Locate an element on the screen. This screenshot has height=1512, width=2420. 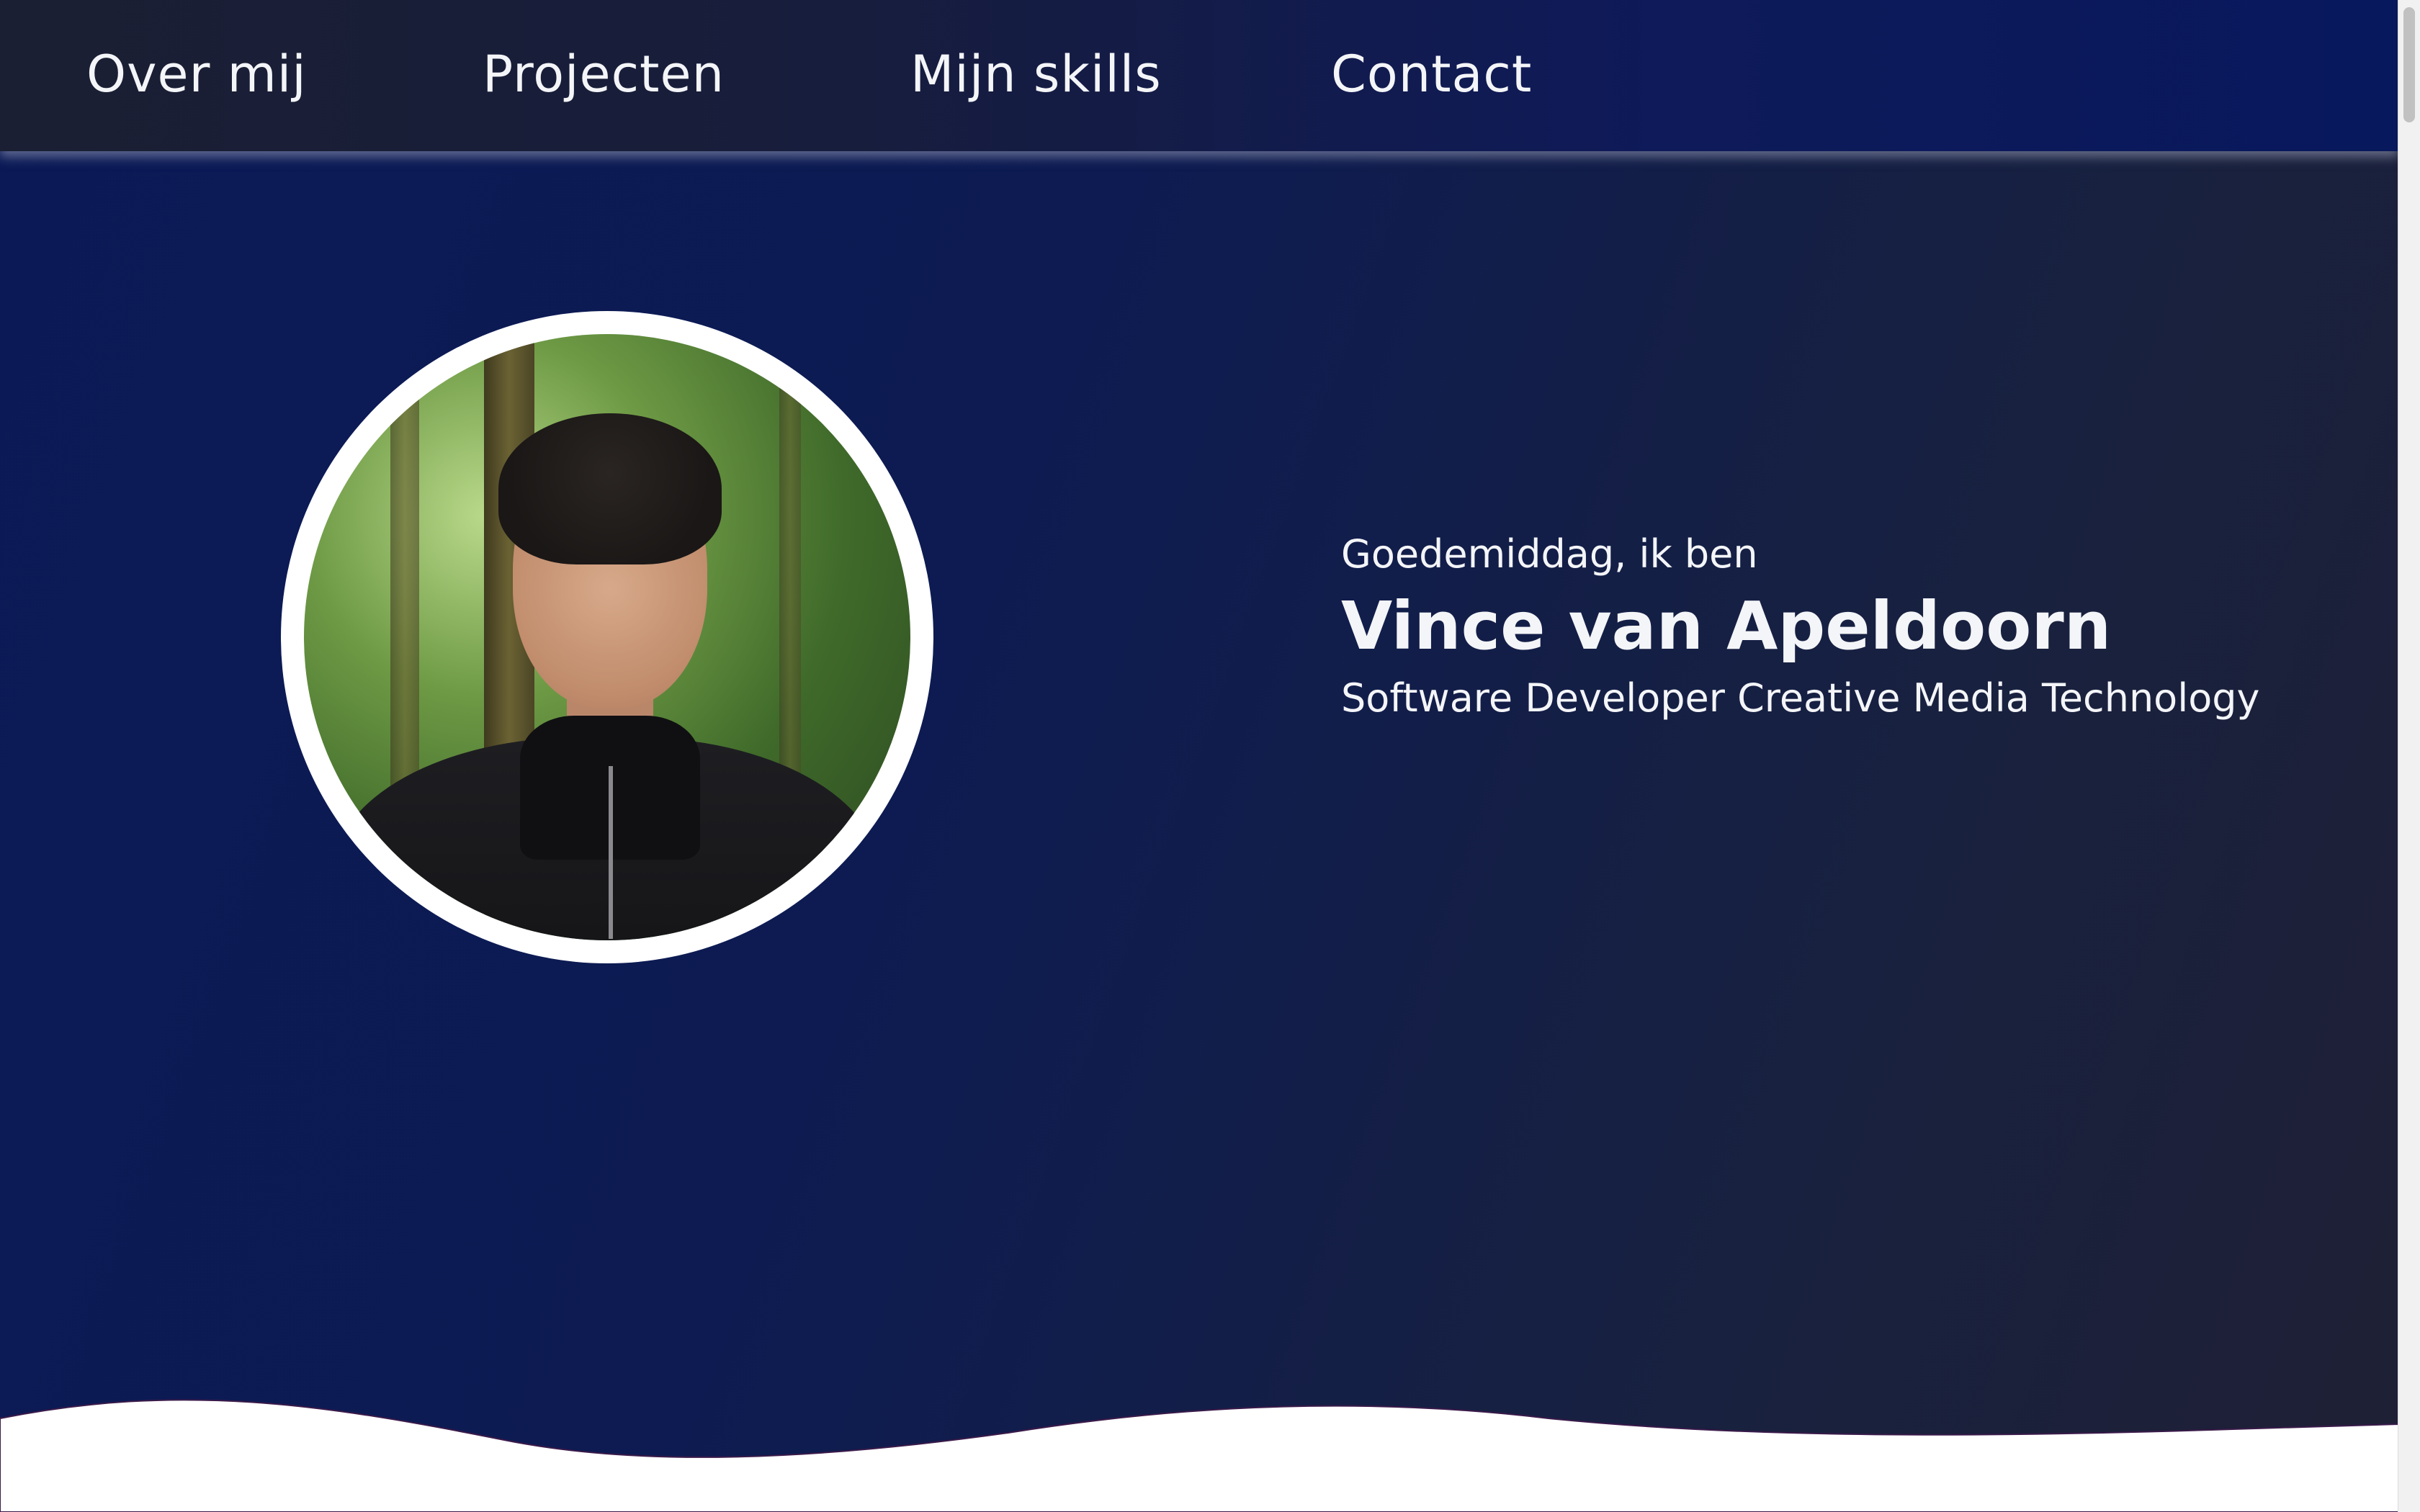
wave-divider is located at coordinates (1199, 1455).